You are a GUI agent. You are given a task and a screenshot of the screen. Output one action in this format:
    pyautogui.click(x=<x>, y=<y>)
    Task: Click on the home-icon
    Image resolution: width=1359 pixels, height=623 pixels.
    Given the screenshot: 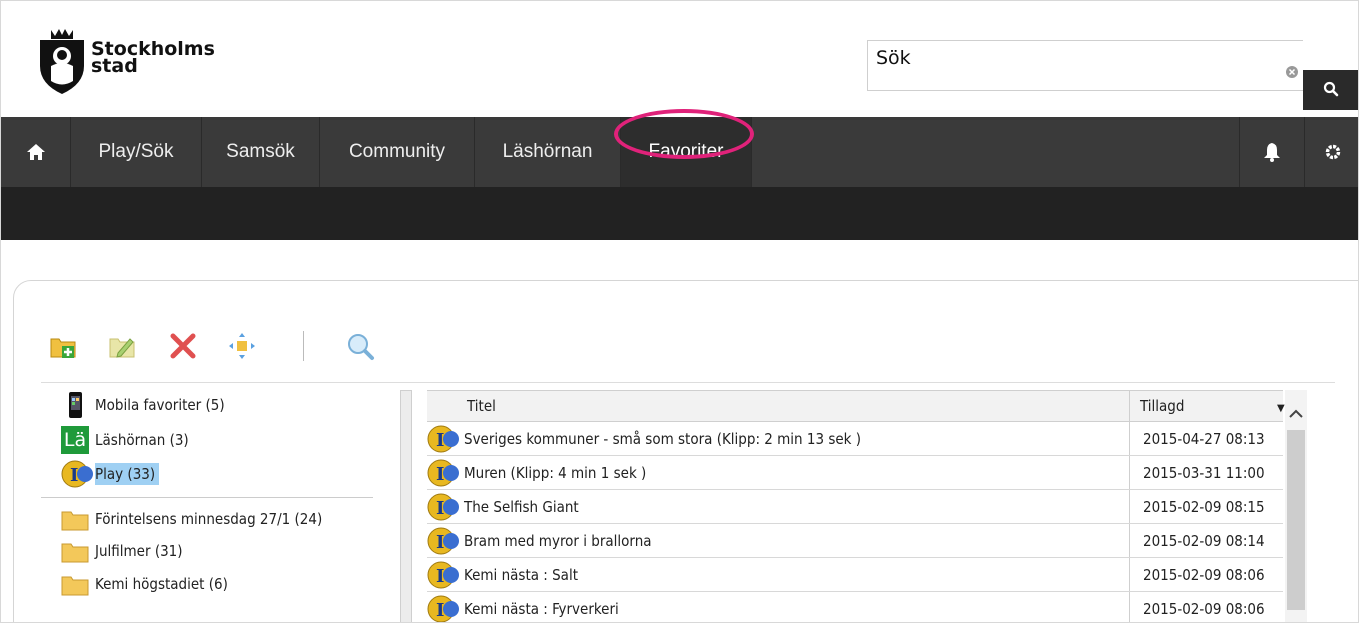 What is the action you would take?
    pyautogui.click(x=35, y=152)
    